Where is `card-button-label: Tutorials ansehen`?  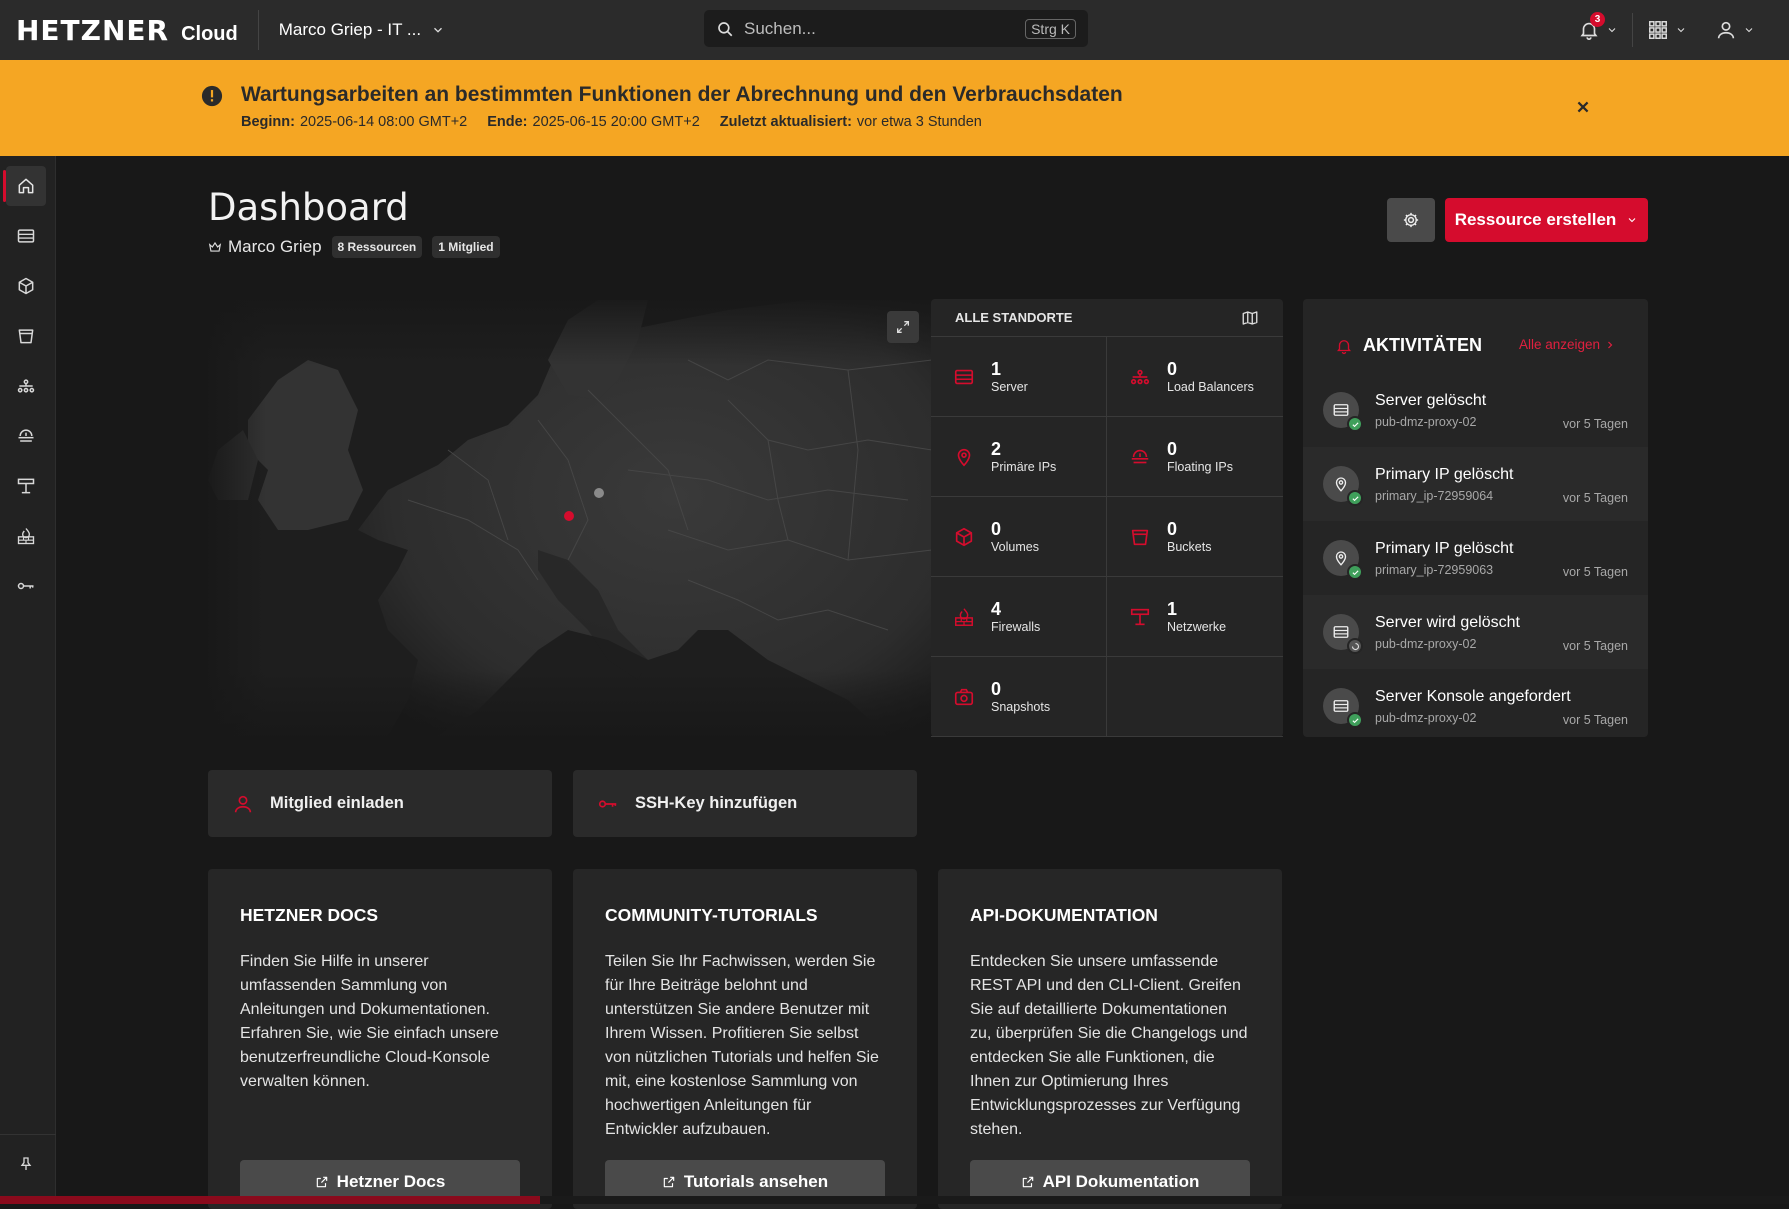 card-button-label: Tutorials ansehen is located at coordinates (756, 1181).